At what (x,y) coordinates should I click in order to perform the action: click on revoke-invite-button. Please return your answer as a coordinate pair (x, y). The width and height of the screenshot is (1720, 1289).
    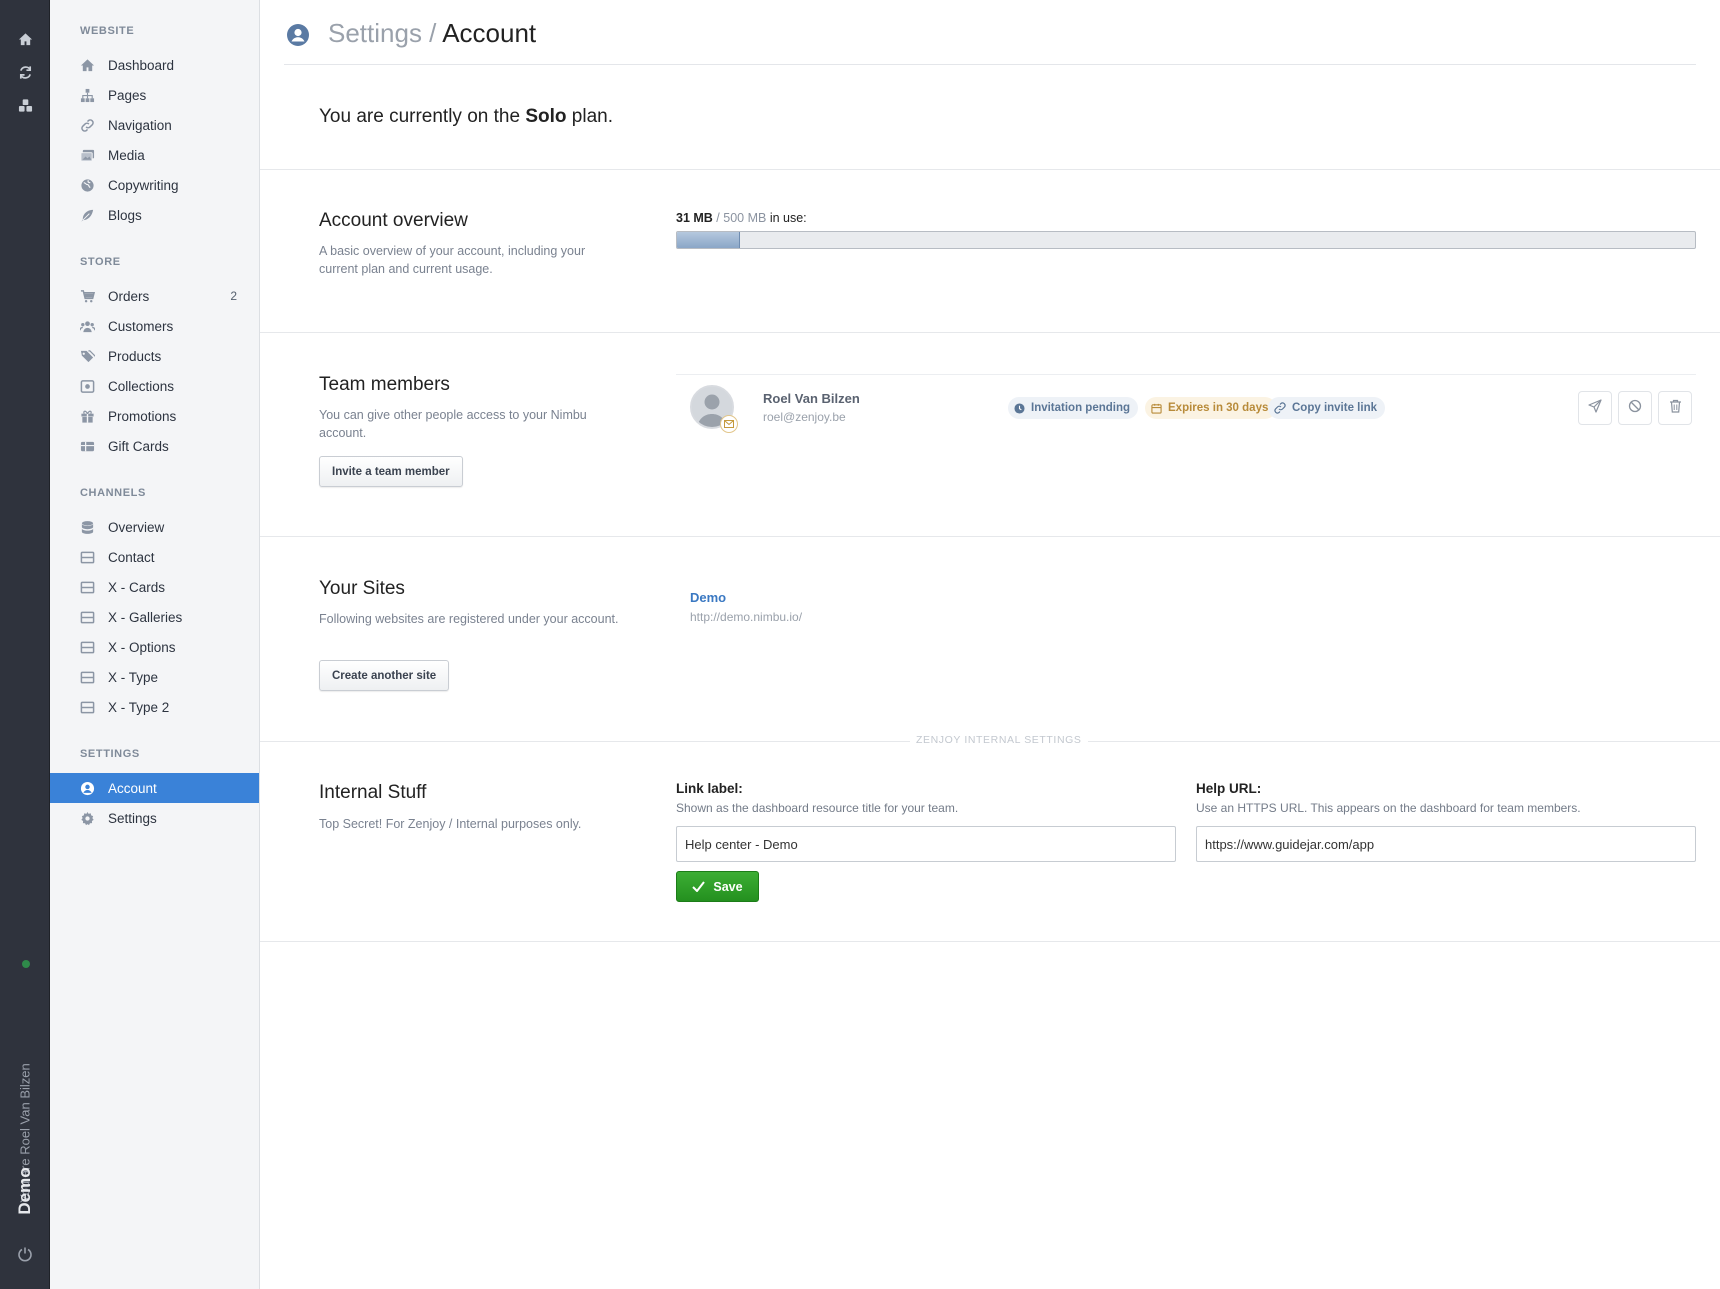
    Looking at the image, I should click on (1635, 408).